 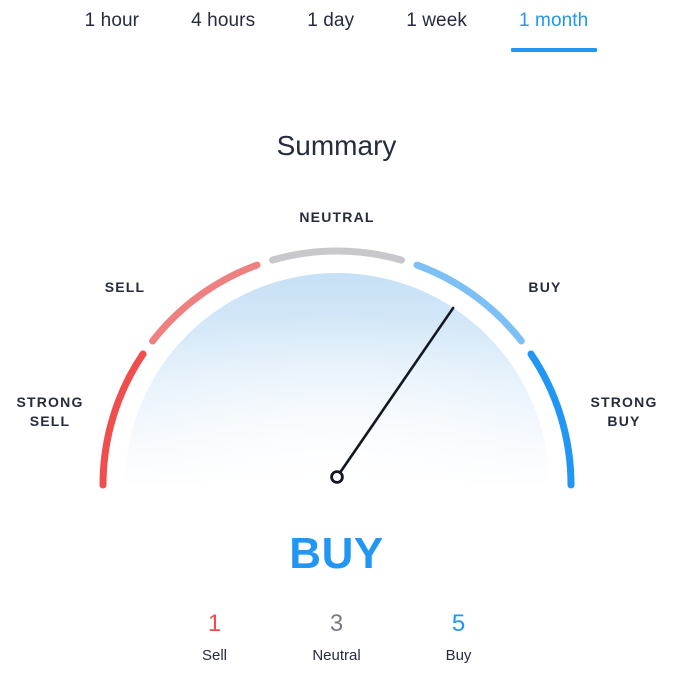 I want to click on page-title: Summary, so click(x=336, y=145).